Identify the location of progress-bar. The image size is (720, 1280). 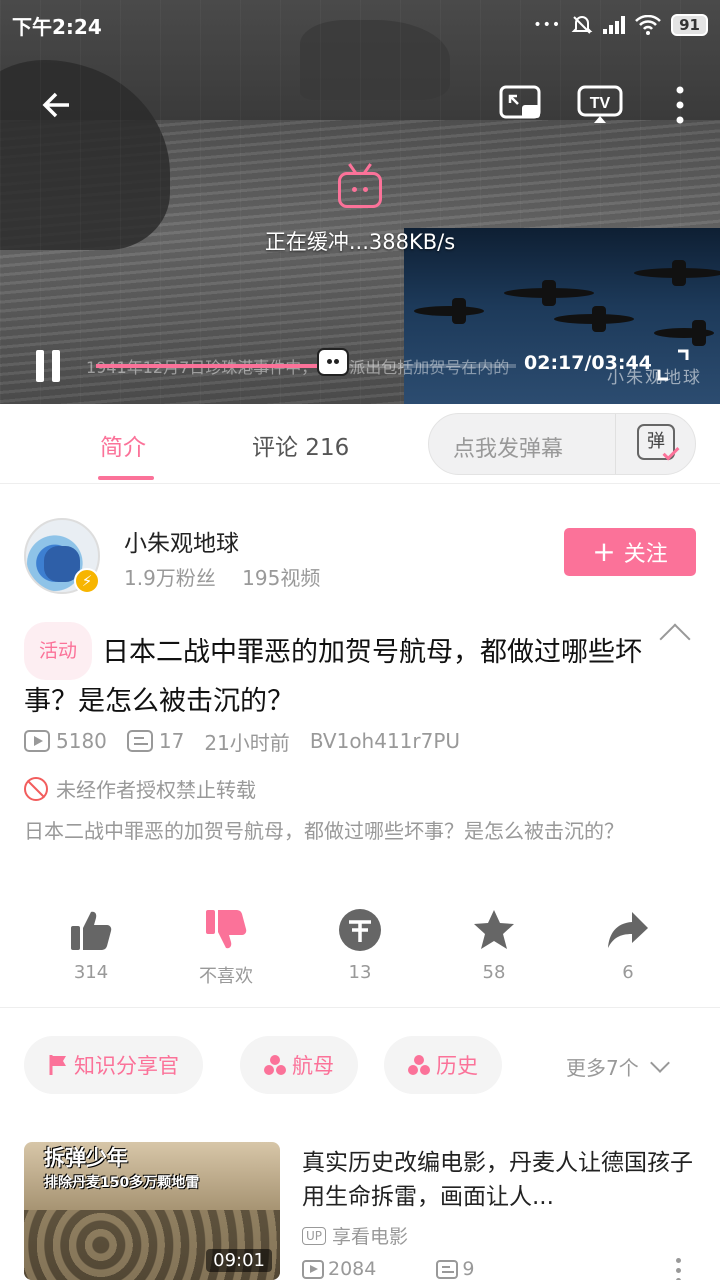
(306, 366).